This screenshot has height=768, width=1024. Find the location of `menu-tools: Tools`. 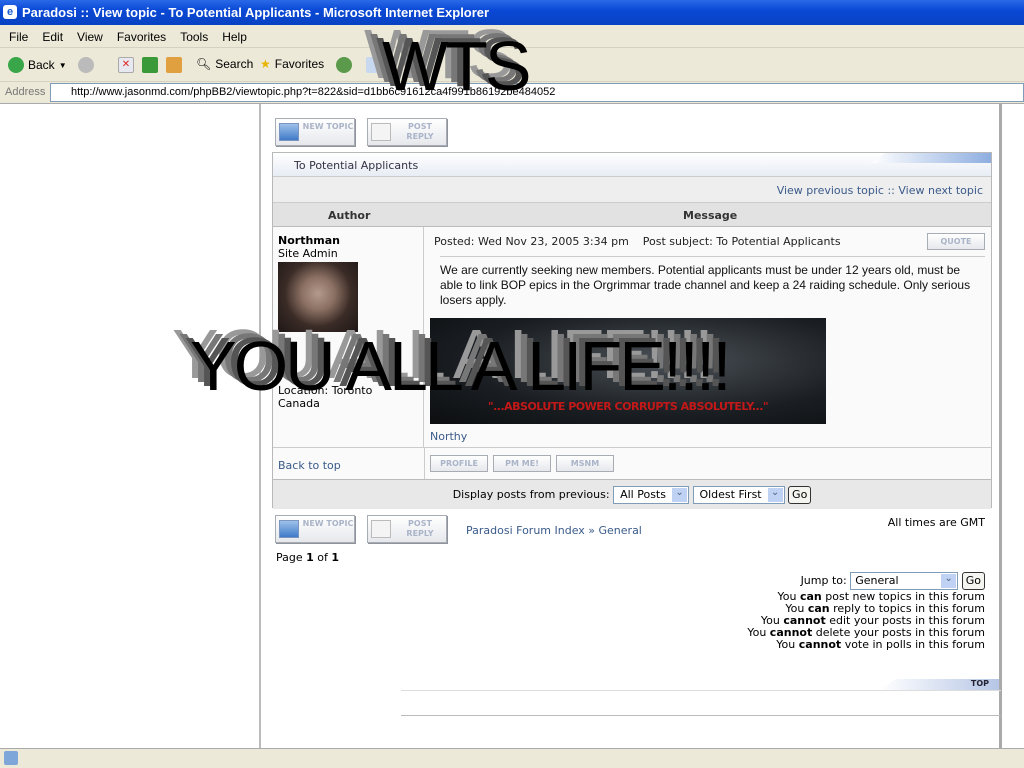

menu-tools: Tools is located at coordinates (194, 37).